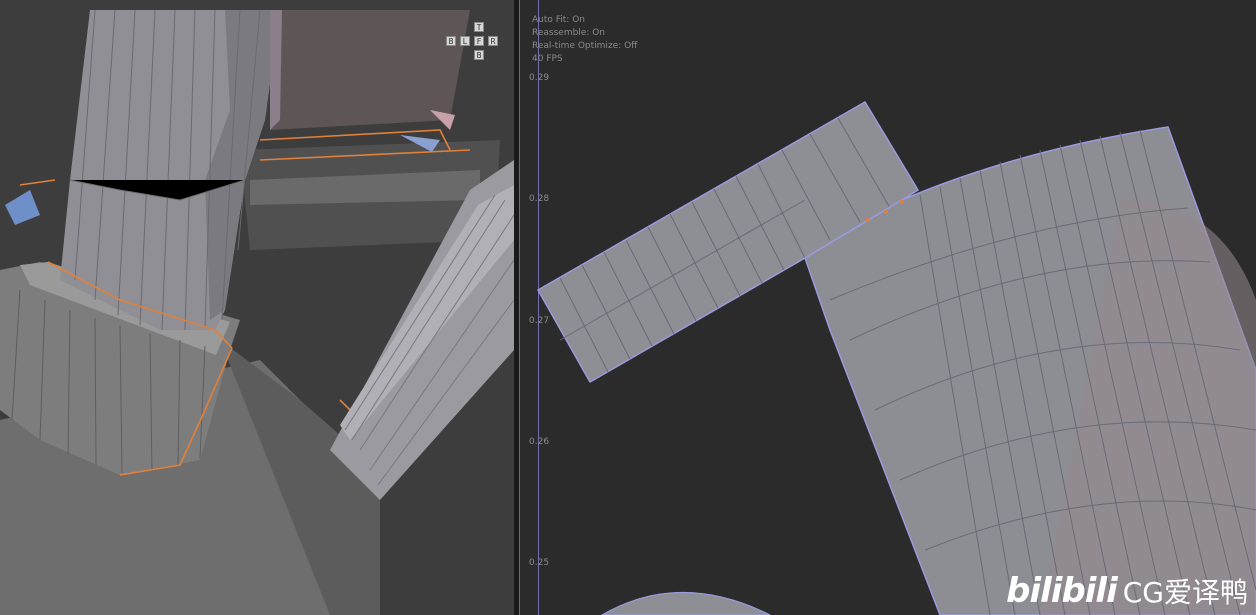 The height and width of the screenshot is (615, 1256). What do you see at coordinates (685, 603) in the screenshot?
I see `uv-island-bottom` at bounding box center [685, 603].